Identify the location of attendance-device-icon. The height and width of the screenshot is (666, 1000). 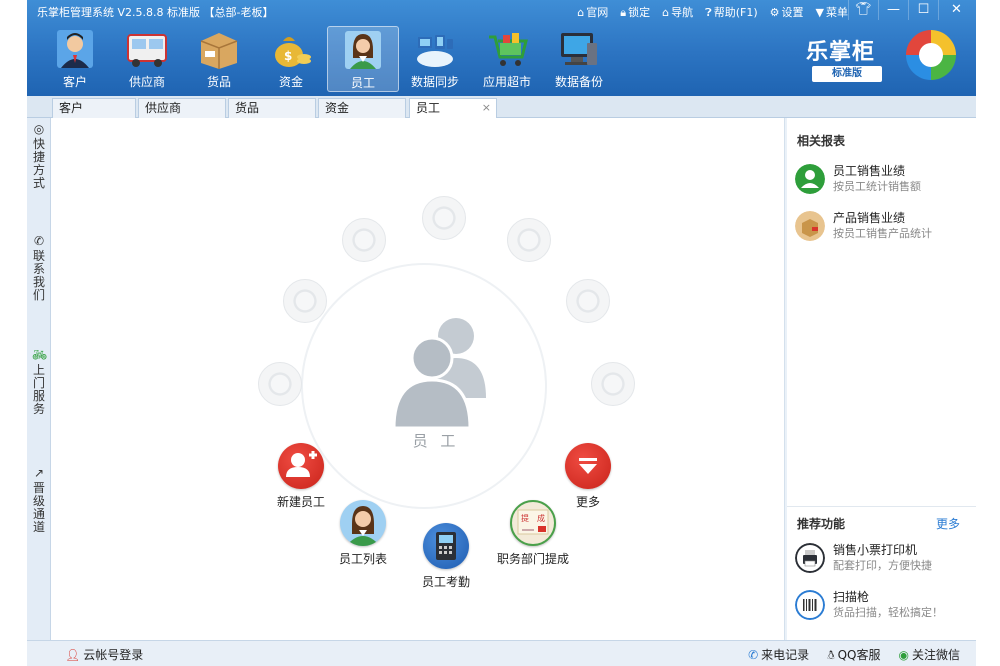
(446, 546).